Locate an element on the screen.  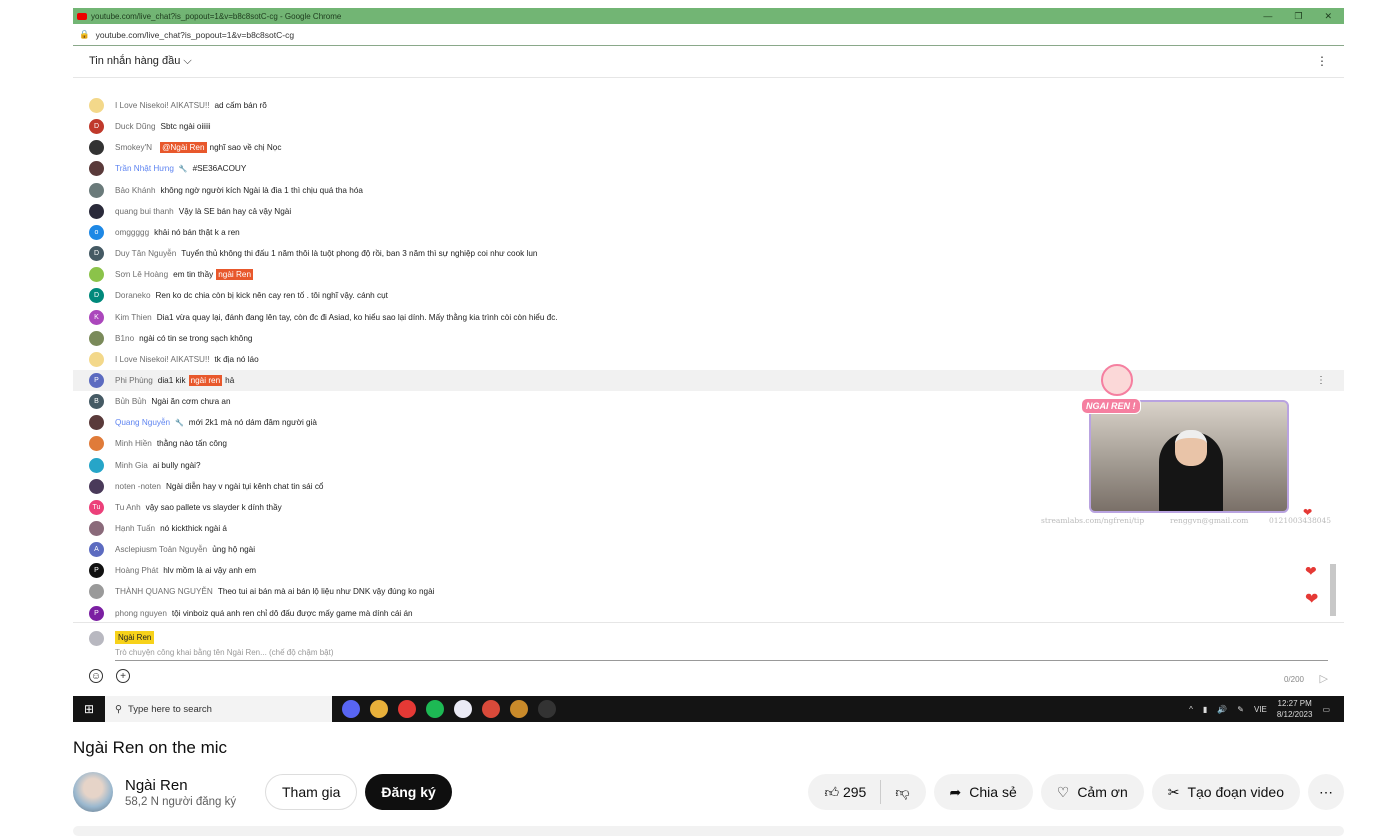
chat-scrollbar is located at coordinates (1333, 590).